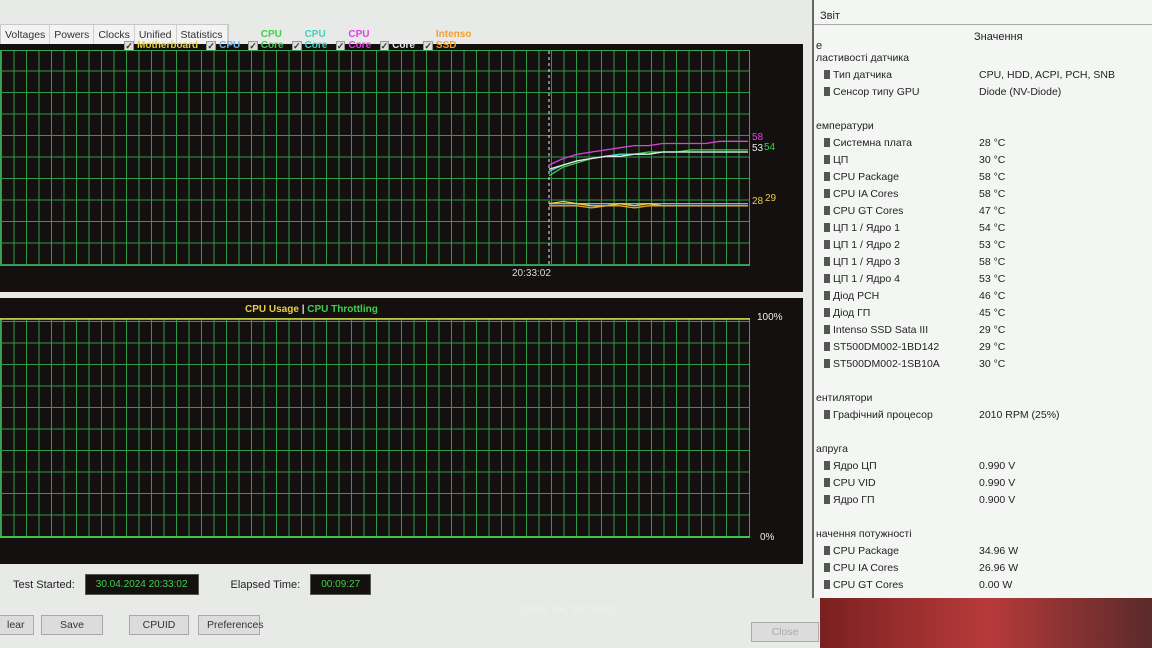  Describe the element at coordinates (983, 349) in the screenshot. I see `sensor-row: ST500DM002-1BD142 29 °C` at that location.